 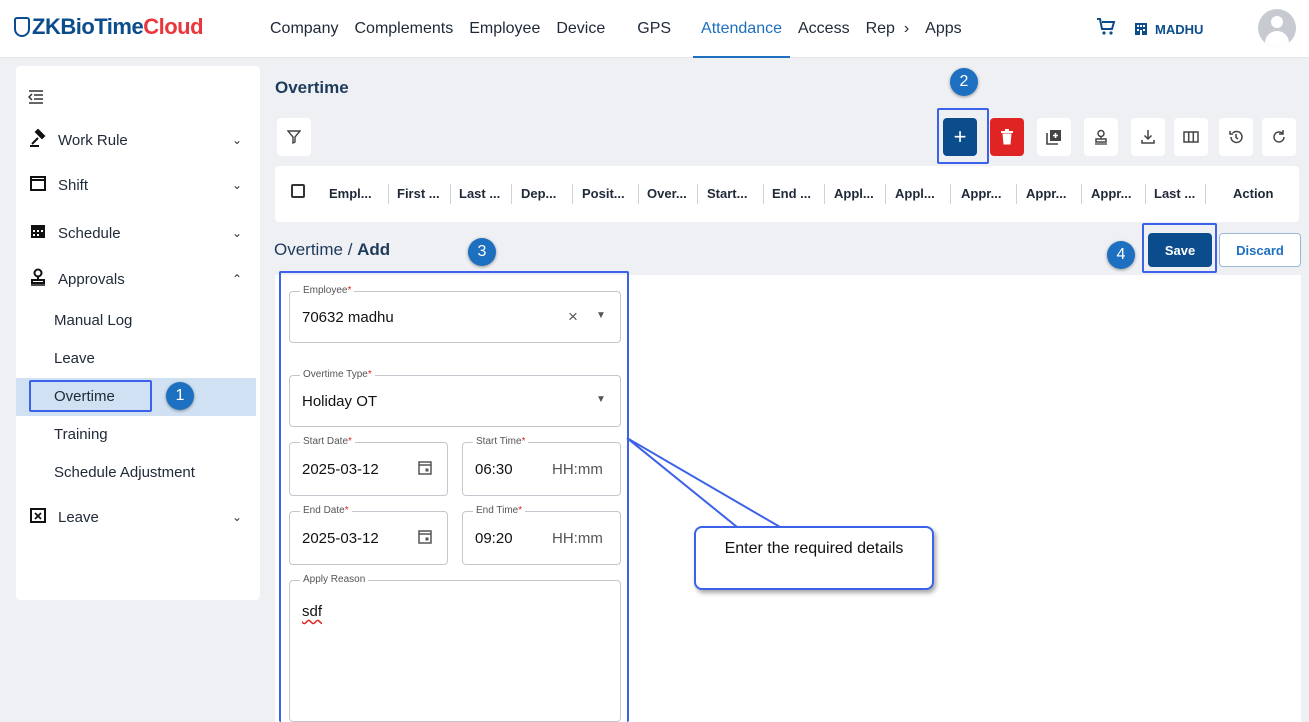 I want to click on nav-attendance: Attendance, so click(x=741, y=29).